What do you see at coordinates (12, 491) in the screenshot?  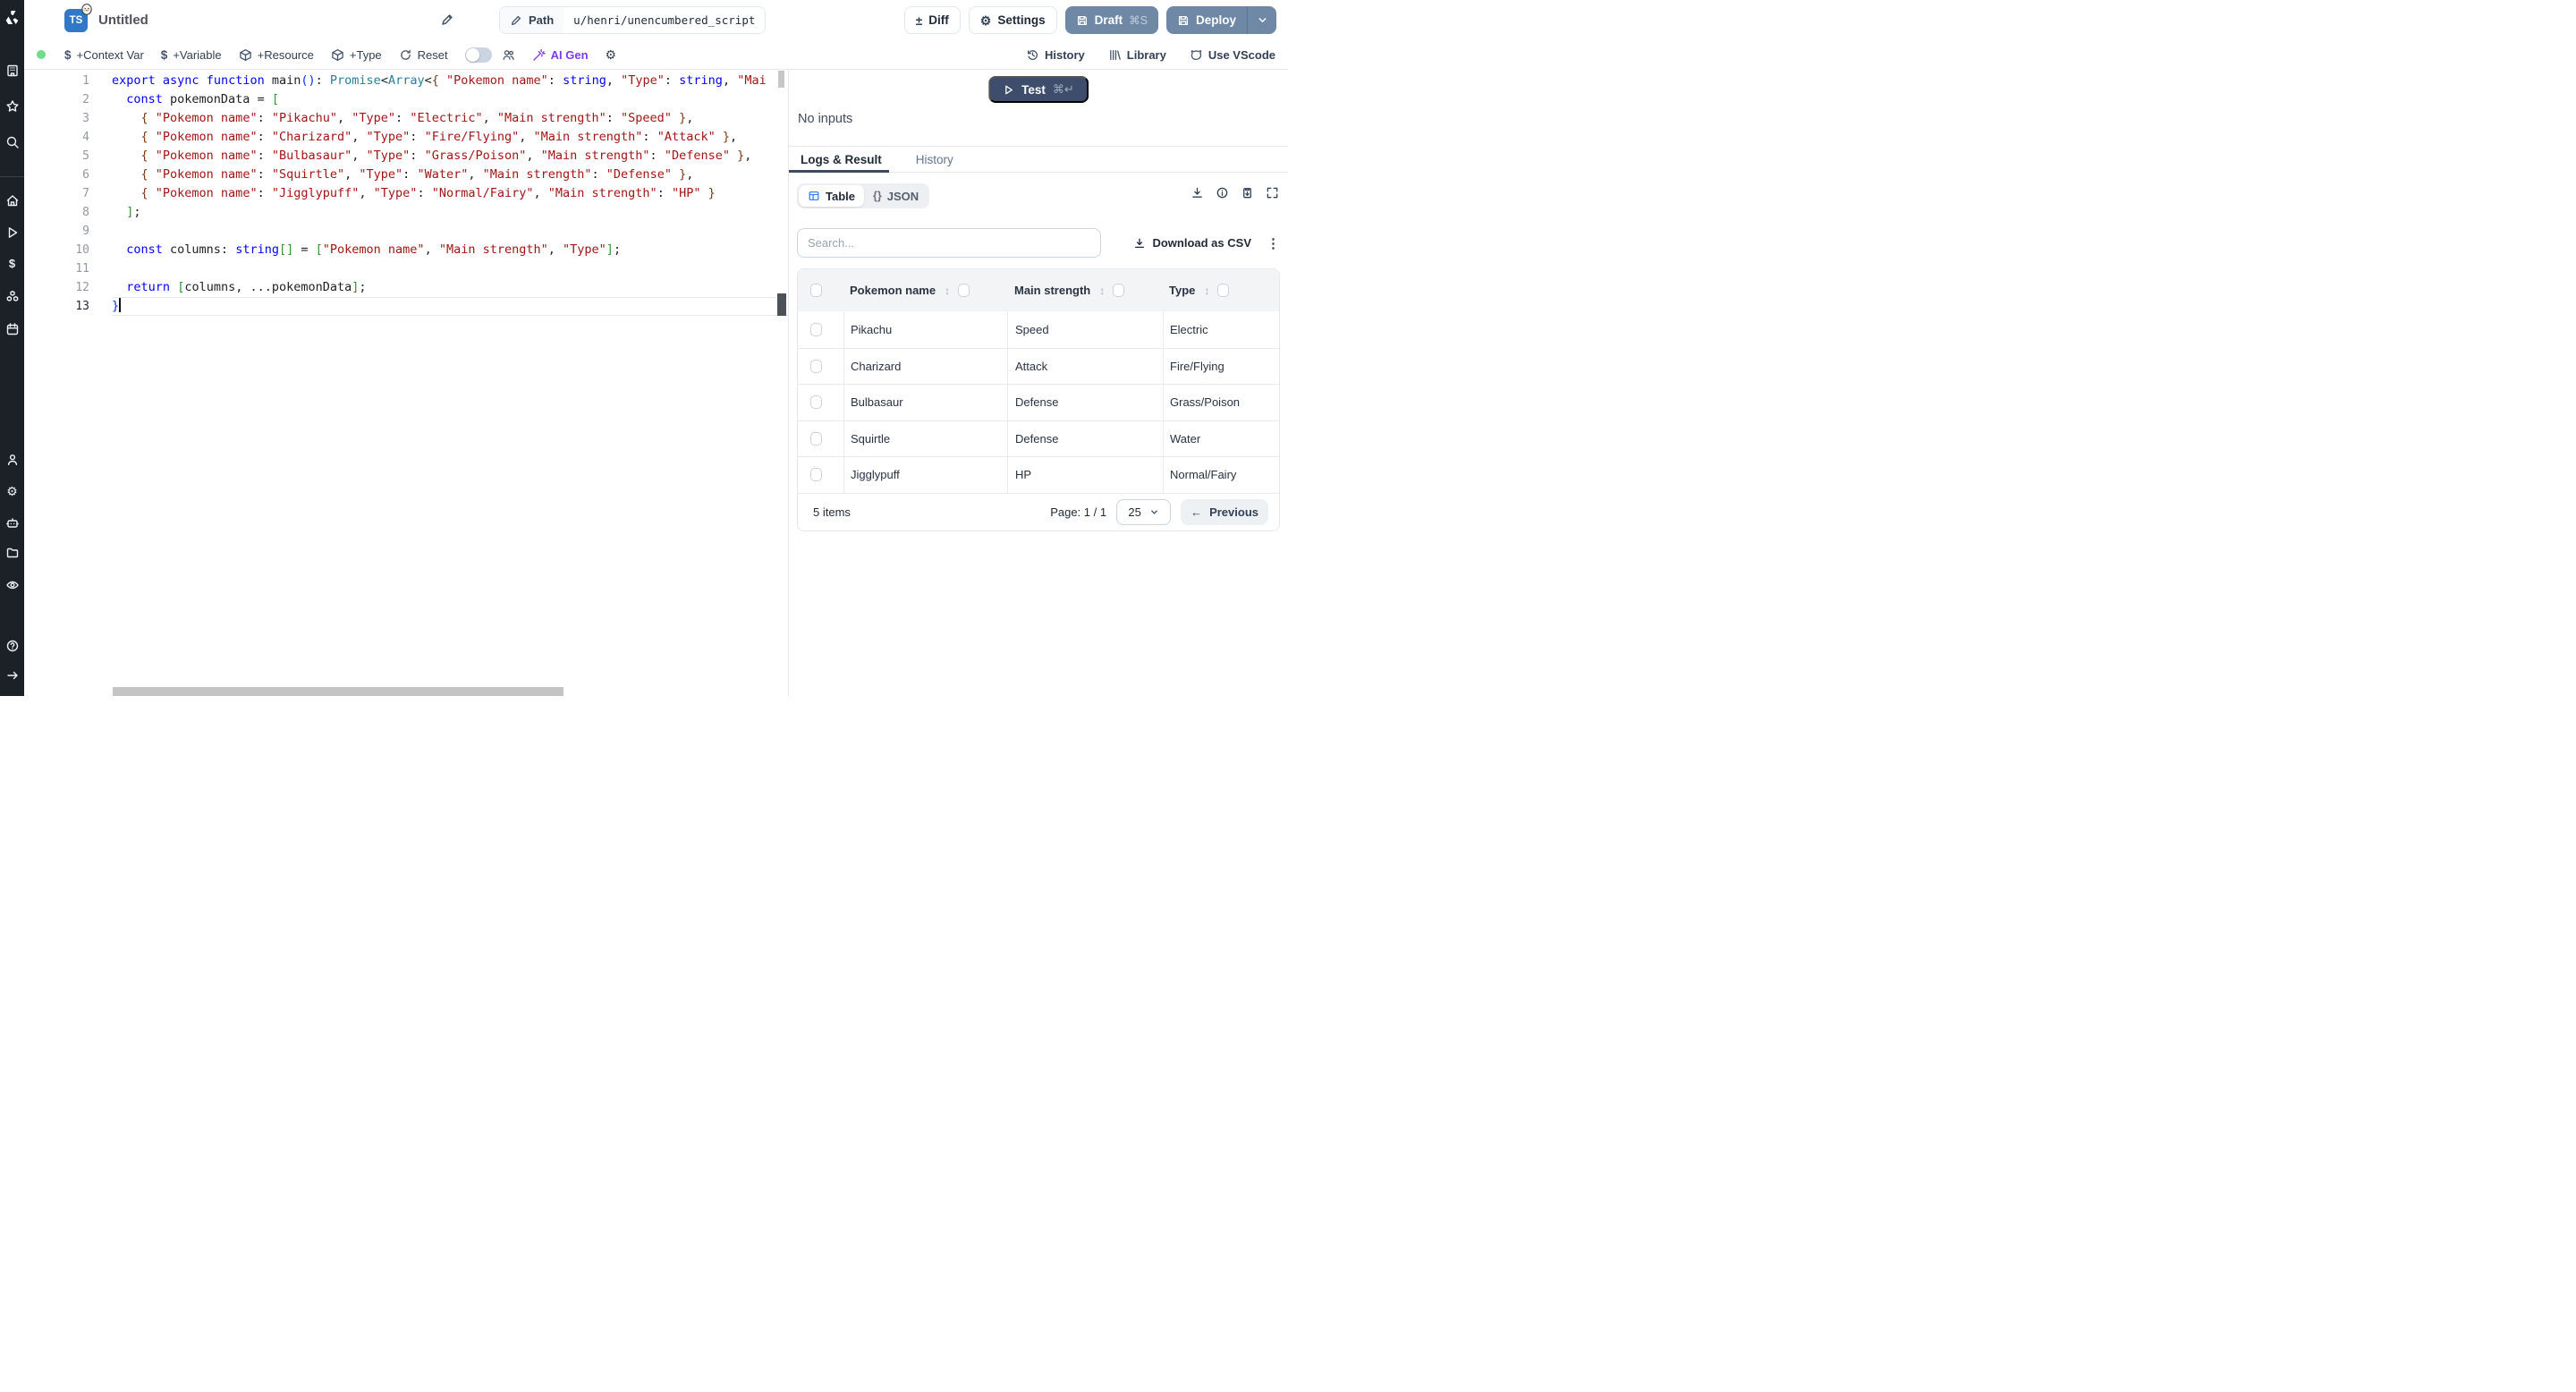 I see `sidebar-item-gear-icon: ⚙` at bounding box center [12, 491].